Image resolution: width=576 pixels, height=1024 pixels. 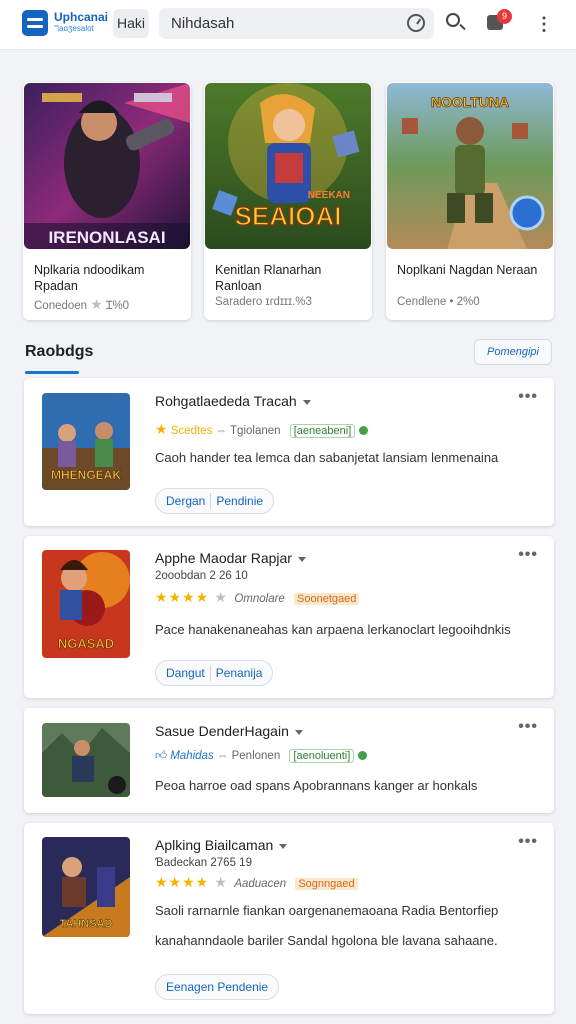 What do you see at coordinates (470, 102) in the screenshot?
I see `featured-art-title: NOOLTUNA` at bounding box center [470, 102].